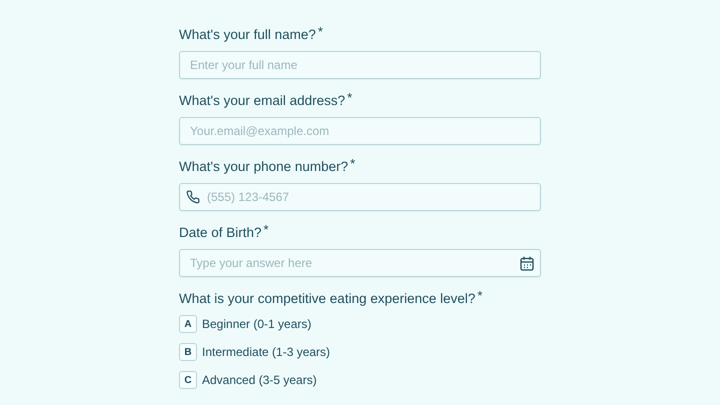  I want to click on option-key: A, so click(188, 324).